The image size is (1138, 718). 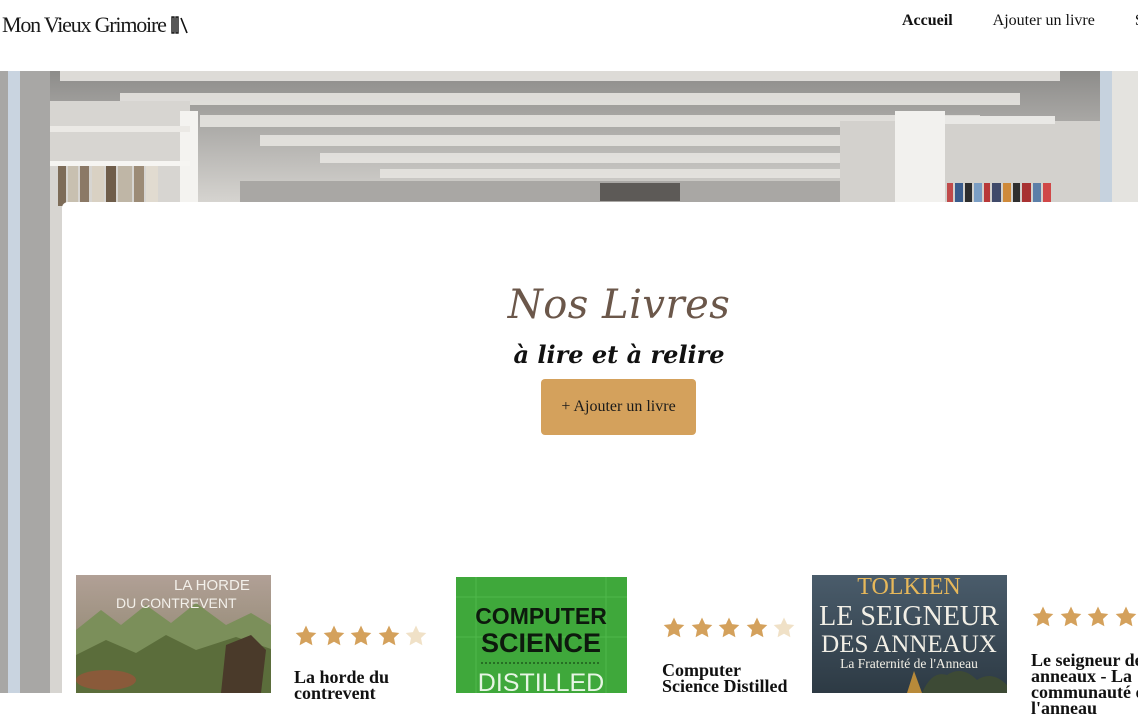 What do you see at coordinates (909, 663) in the screenshot?
I see `cover-line4: La Fraternité de l'Anneau` at bounding box center [909, 663].